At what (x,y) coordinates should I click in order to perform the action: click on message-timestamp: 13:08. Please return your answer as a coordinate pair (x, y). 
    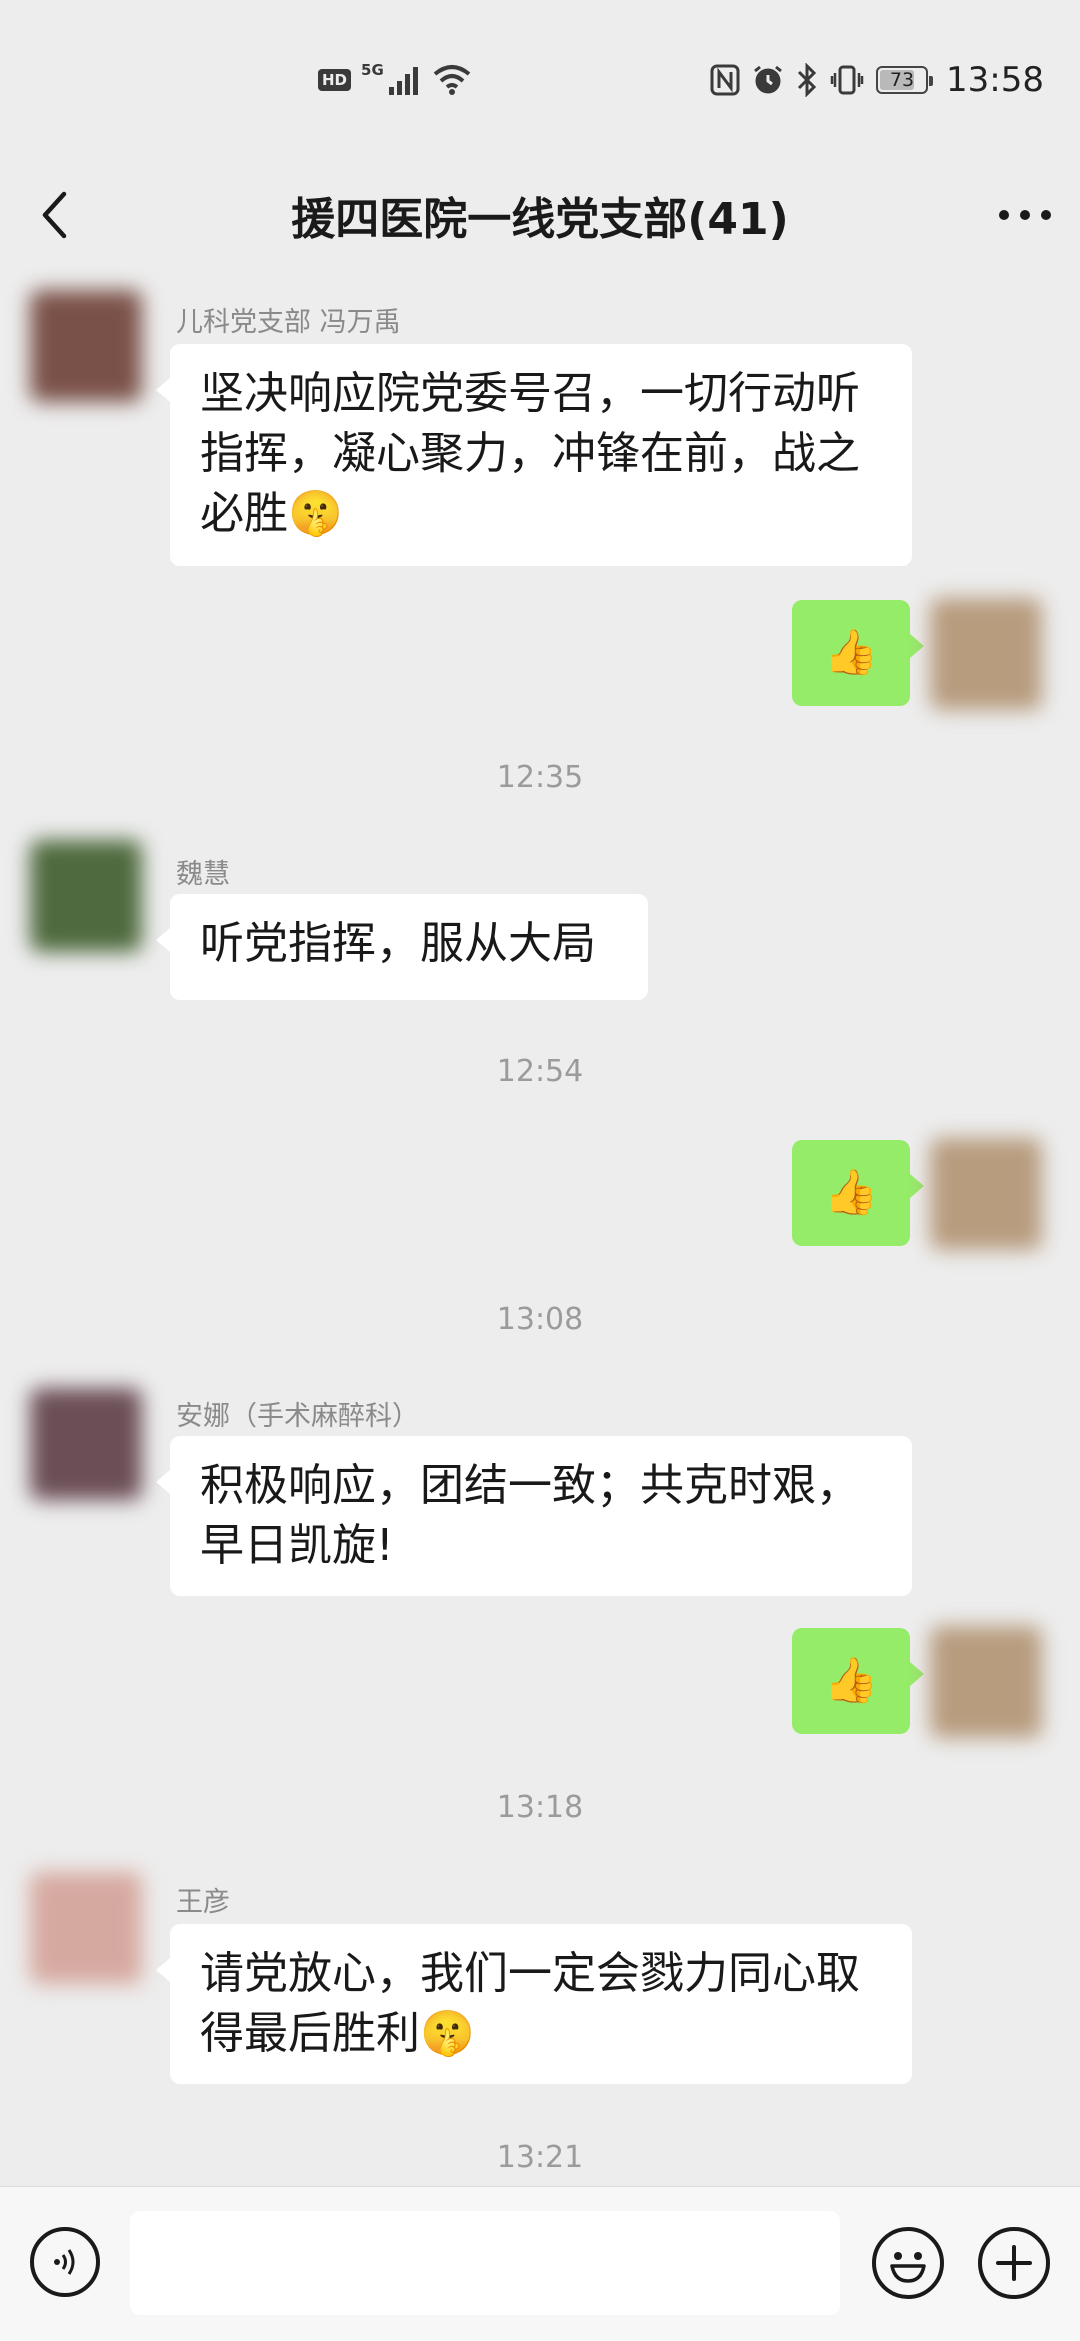
    Looking at the image, I should click on (540, 1319).